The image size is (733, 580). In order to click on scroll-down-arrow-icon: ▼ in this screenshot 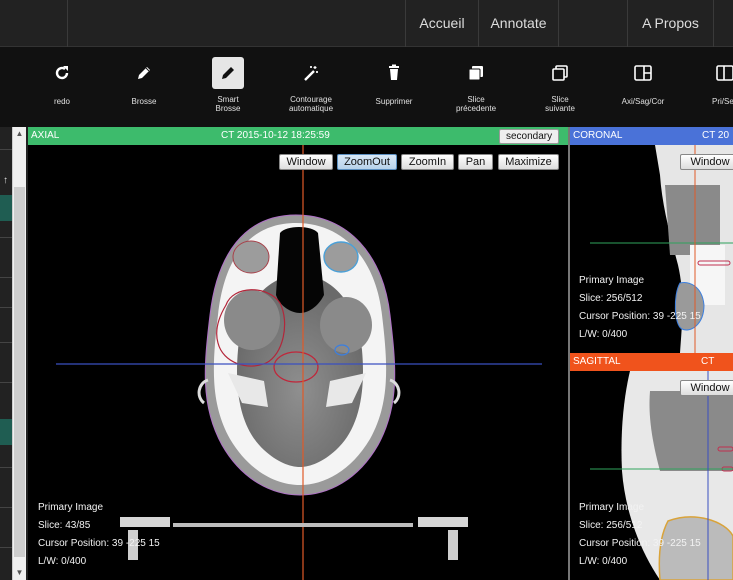, I will do `click(19, 573)`.